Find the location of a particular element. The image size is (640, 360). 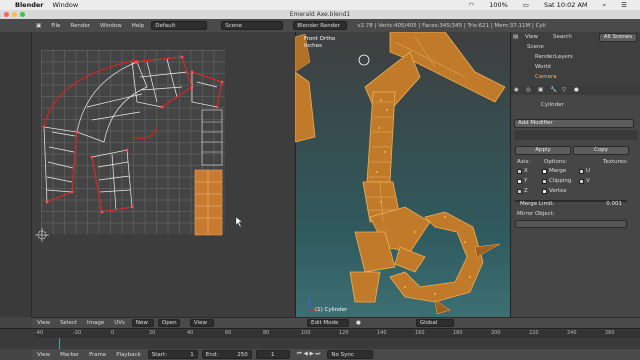

menu-help: Help is located at coordinates (138, 26).